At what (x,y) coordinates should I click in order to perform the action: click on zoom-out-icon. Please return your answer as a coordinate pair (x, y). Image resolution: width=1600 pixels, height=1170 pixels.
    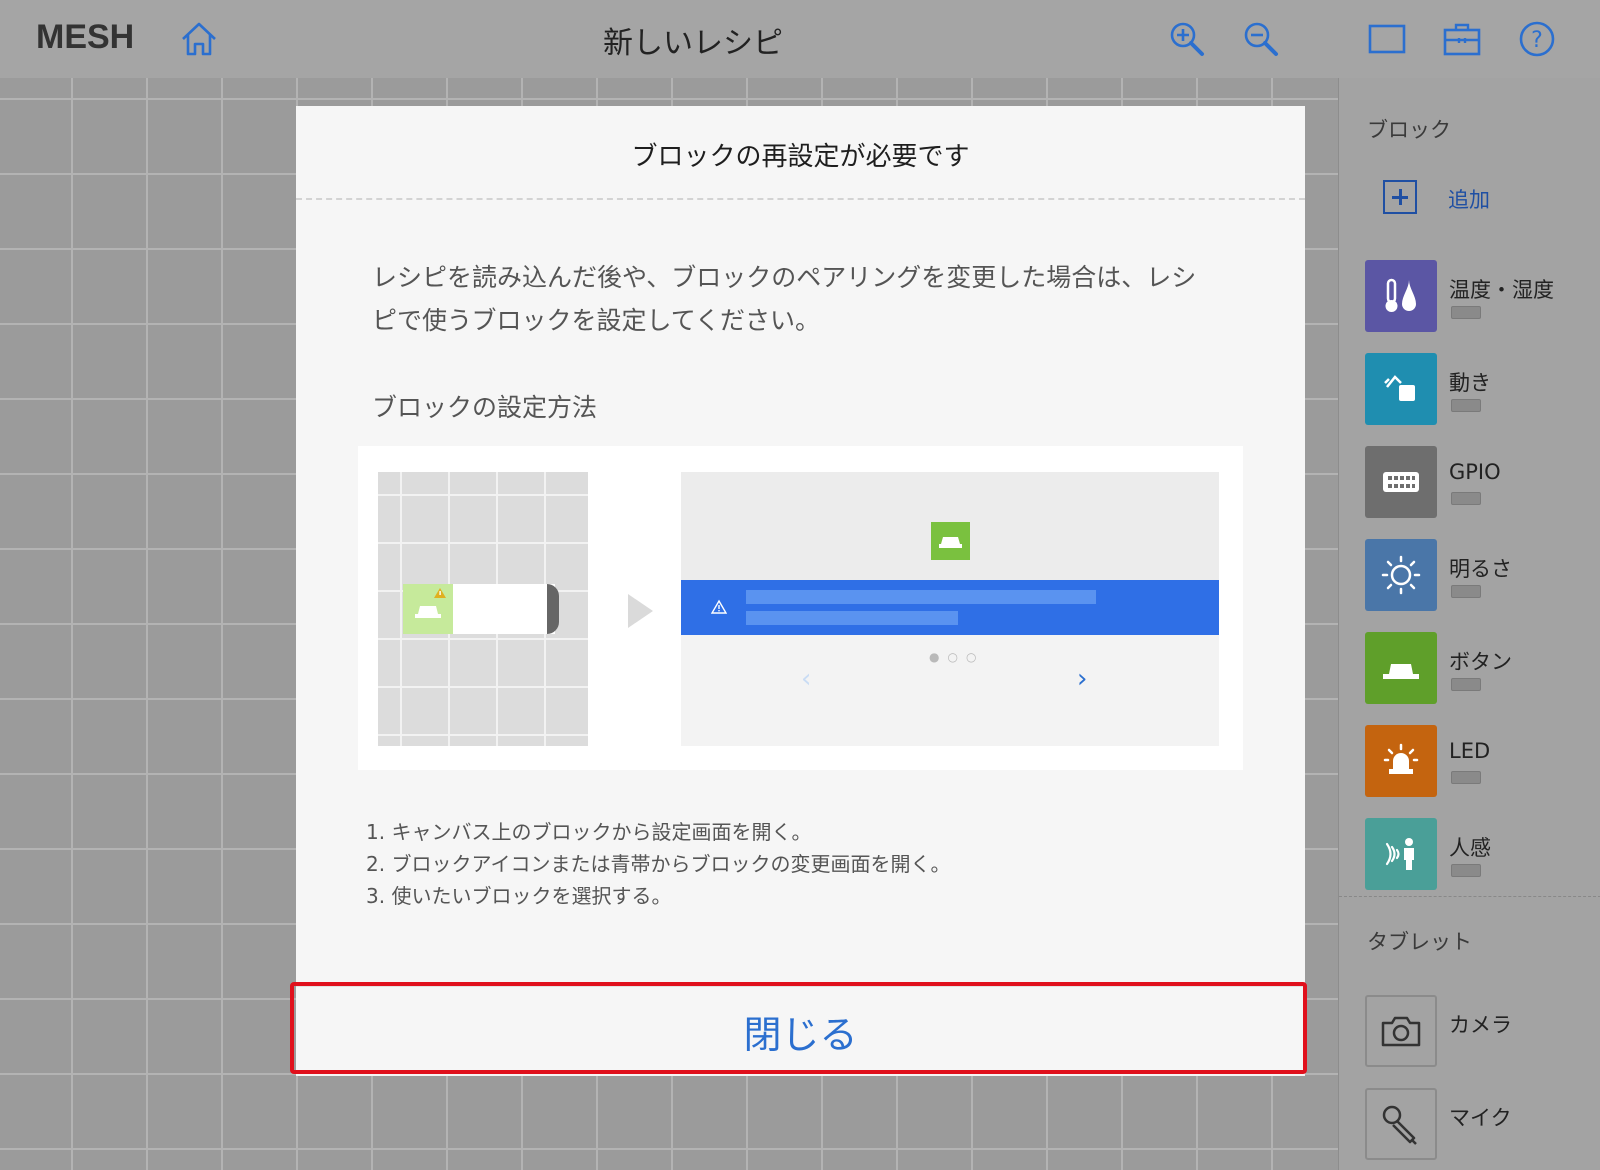
    Looking at the image, I should click on (1261, 39).